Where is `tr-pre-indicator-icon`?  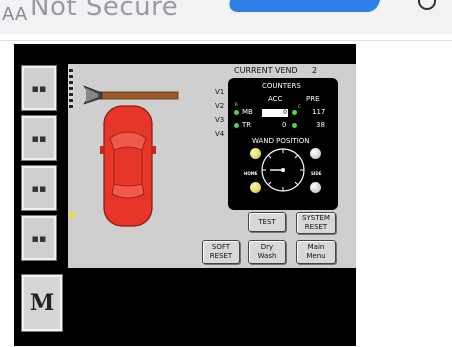 tr-pre-indicator-icon is located at coordinates (294, 125).